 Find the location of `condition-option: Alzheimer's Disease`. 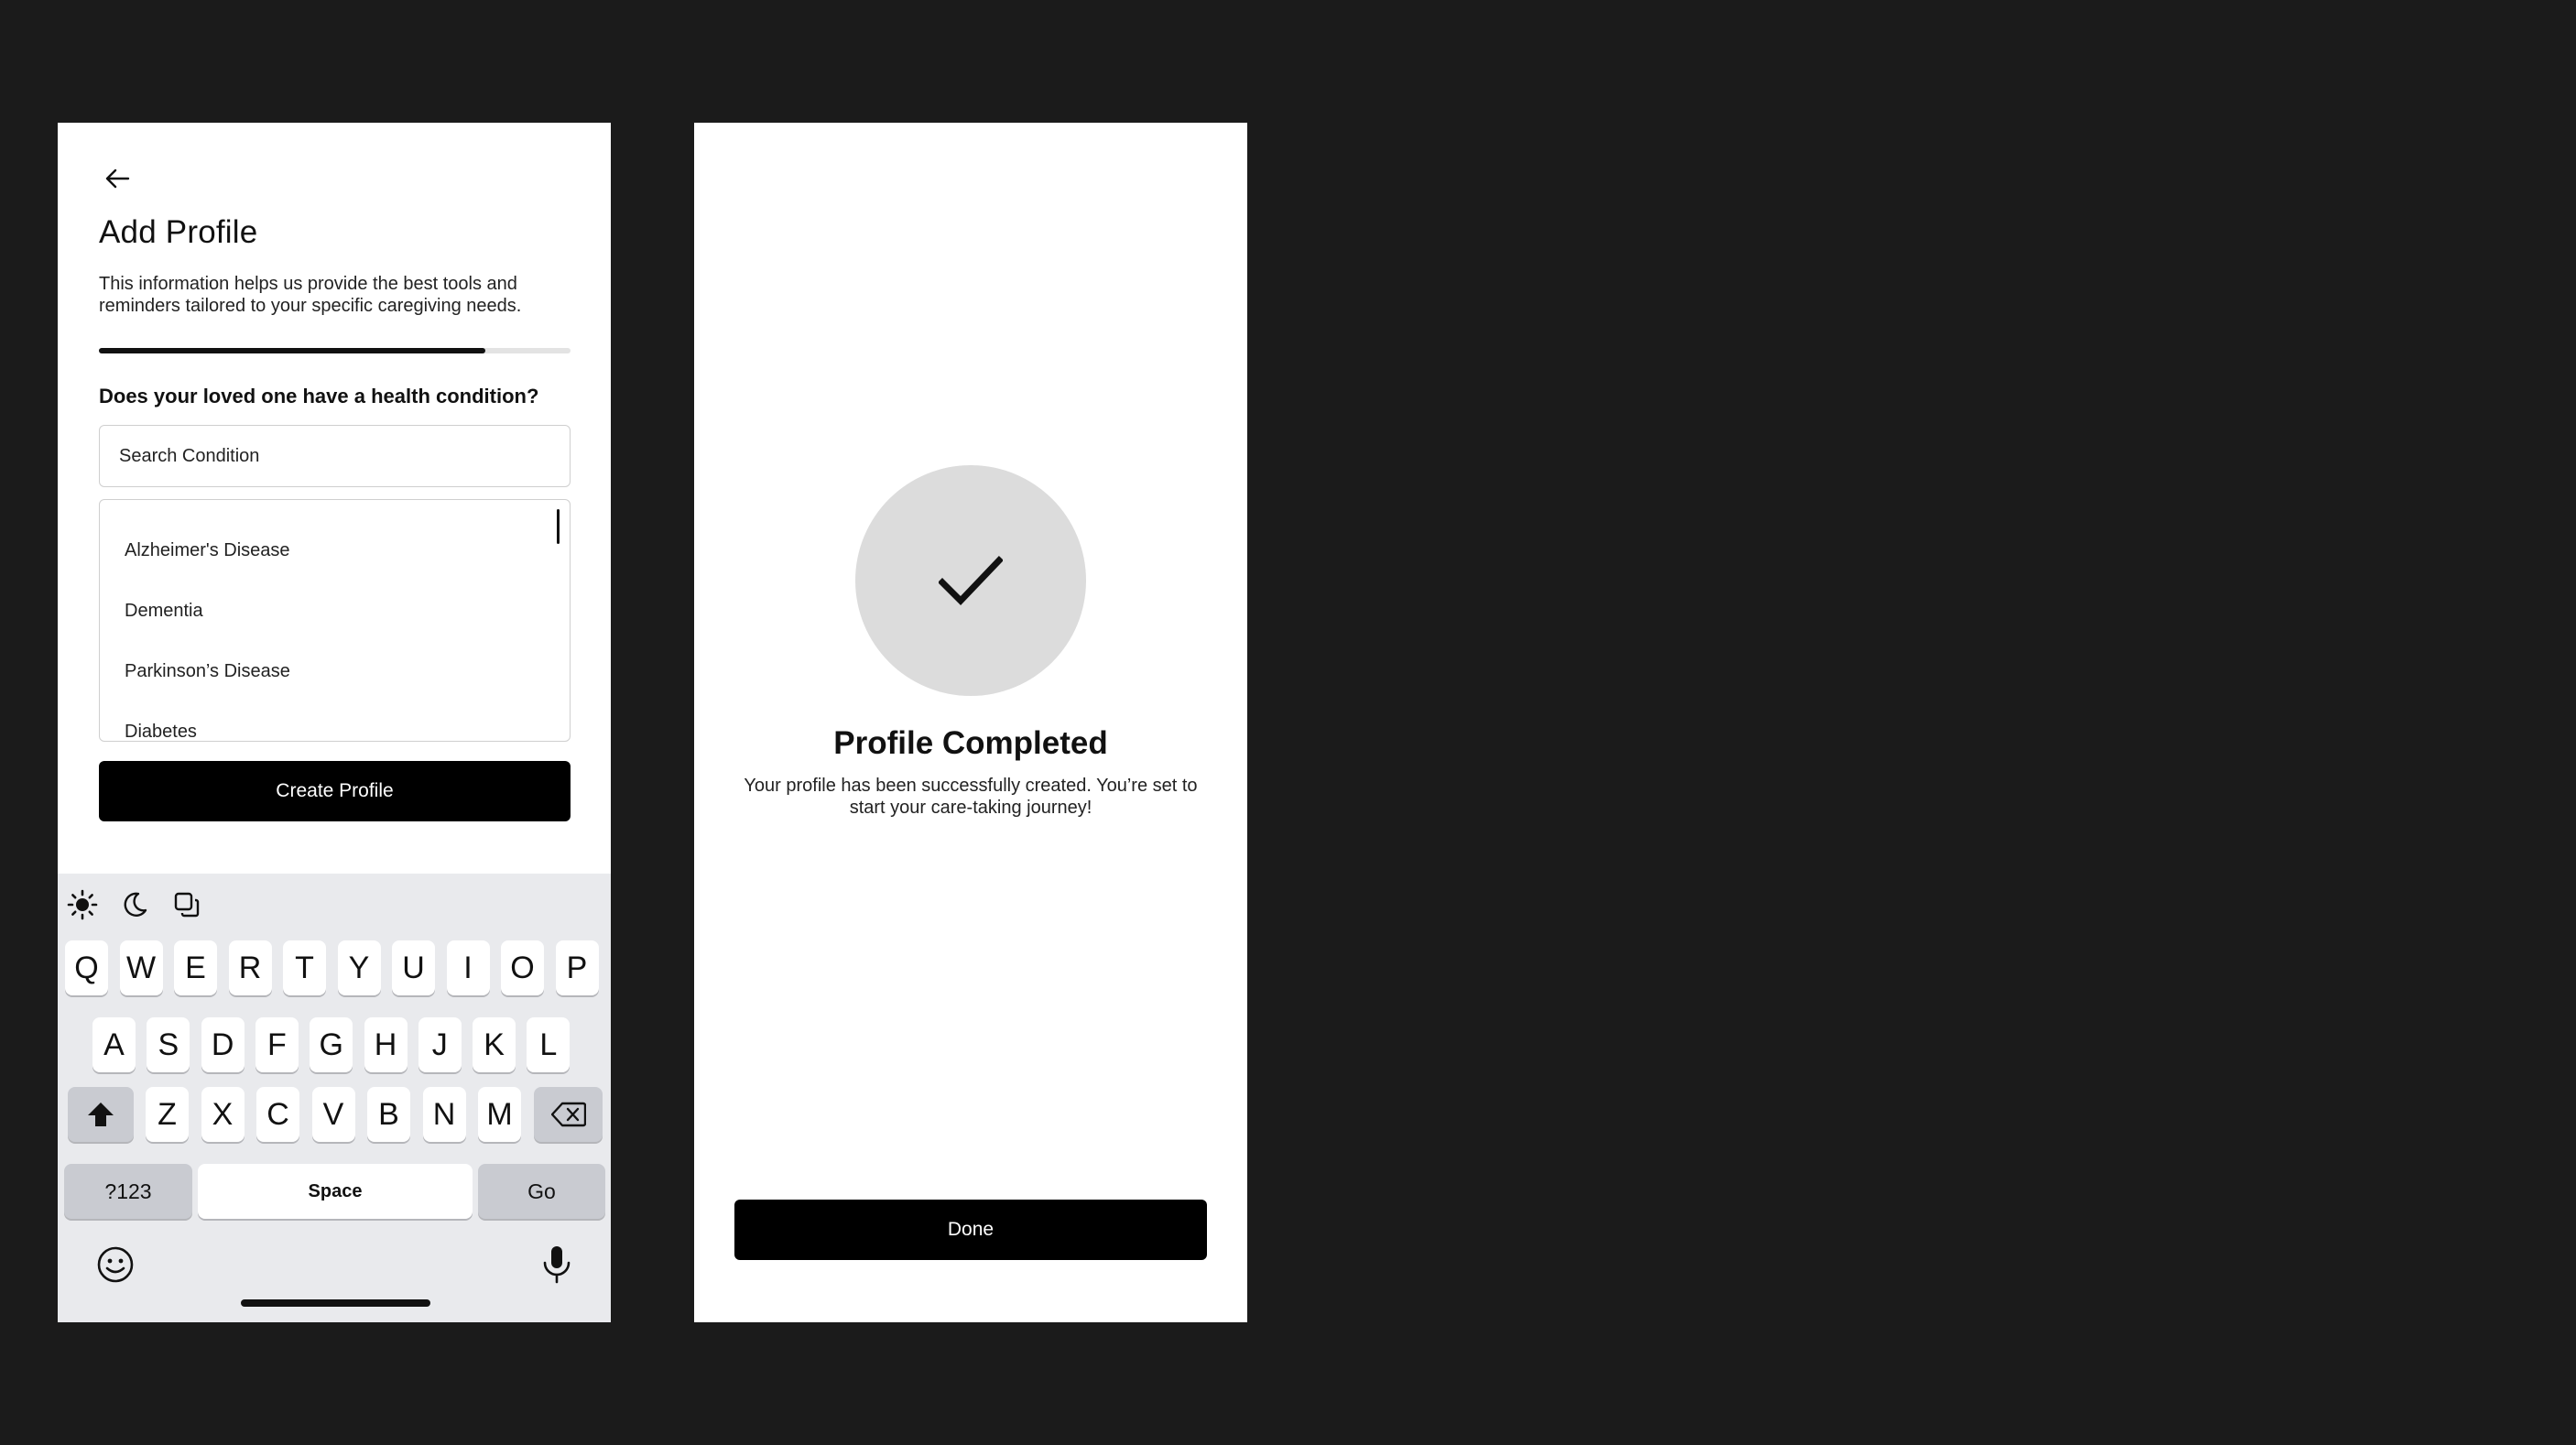

condition-option: Alzheimer's Disease is located at coordinates (335, 550).